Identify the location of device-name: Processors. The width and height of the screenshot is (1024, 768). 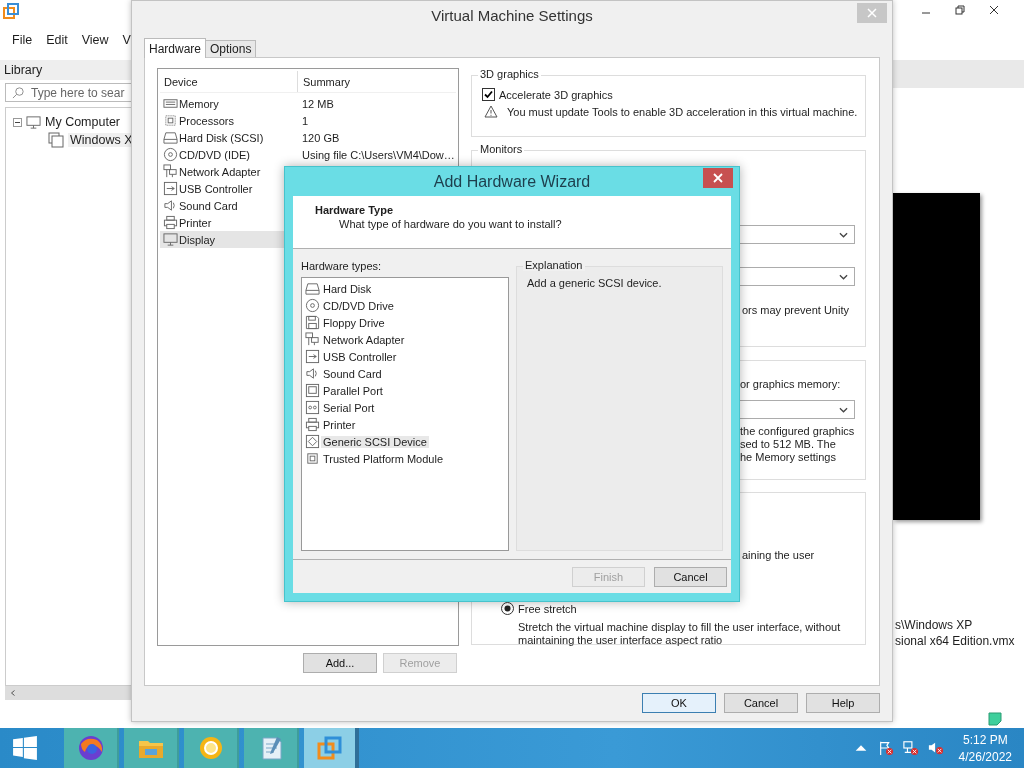
(207, 120).